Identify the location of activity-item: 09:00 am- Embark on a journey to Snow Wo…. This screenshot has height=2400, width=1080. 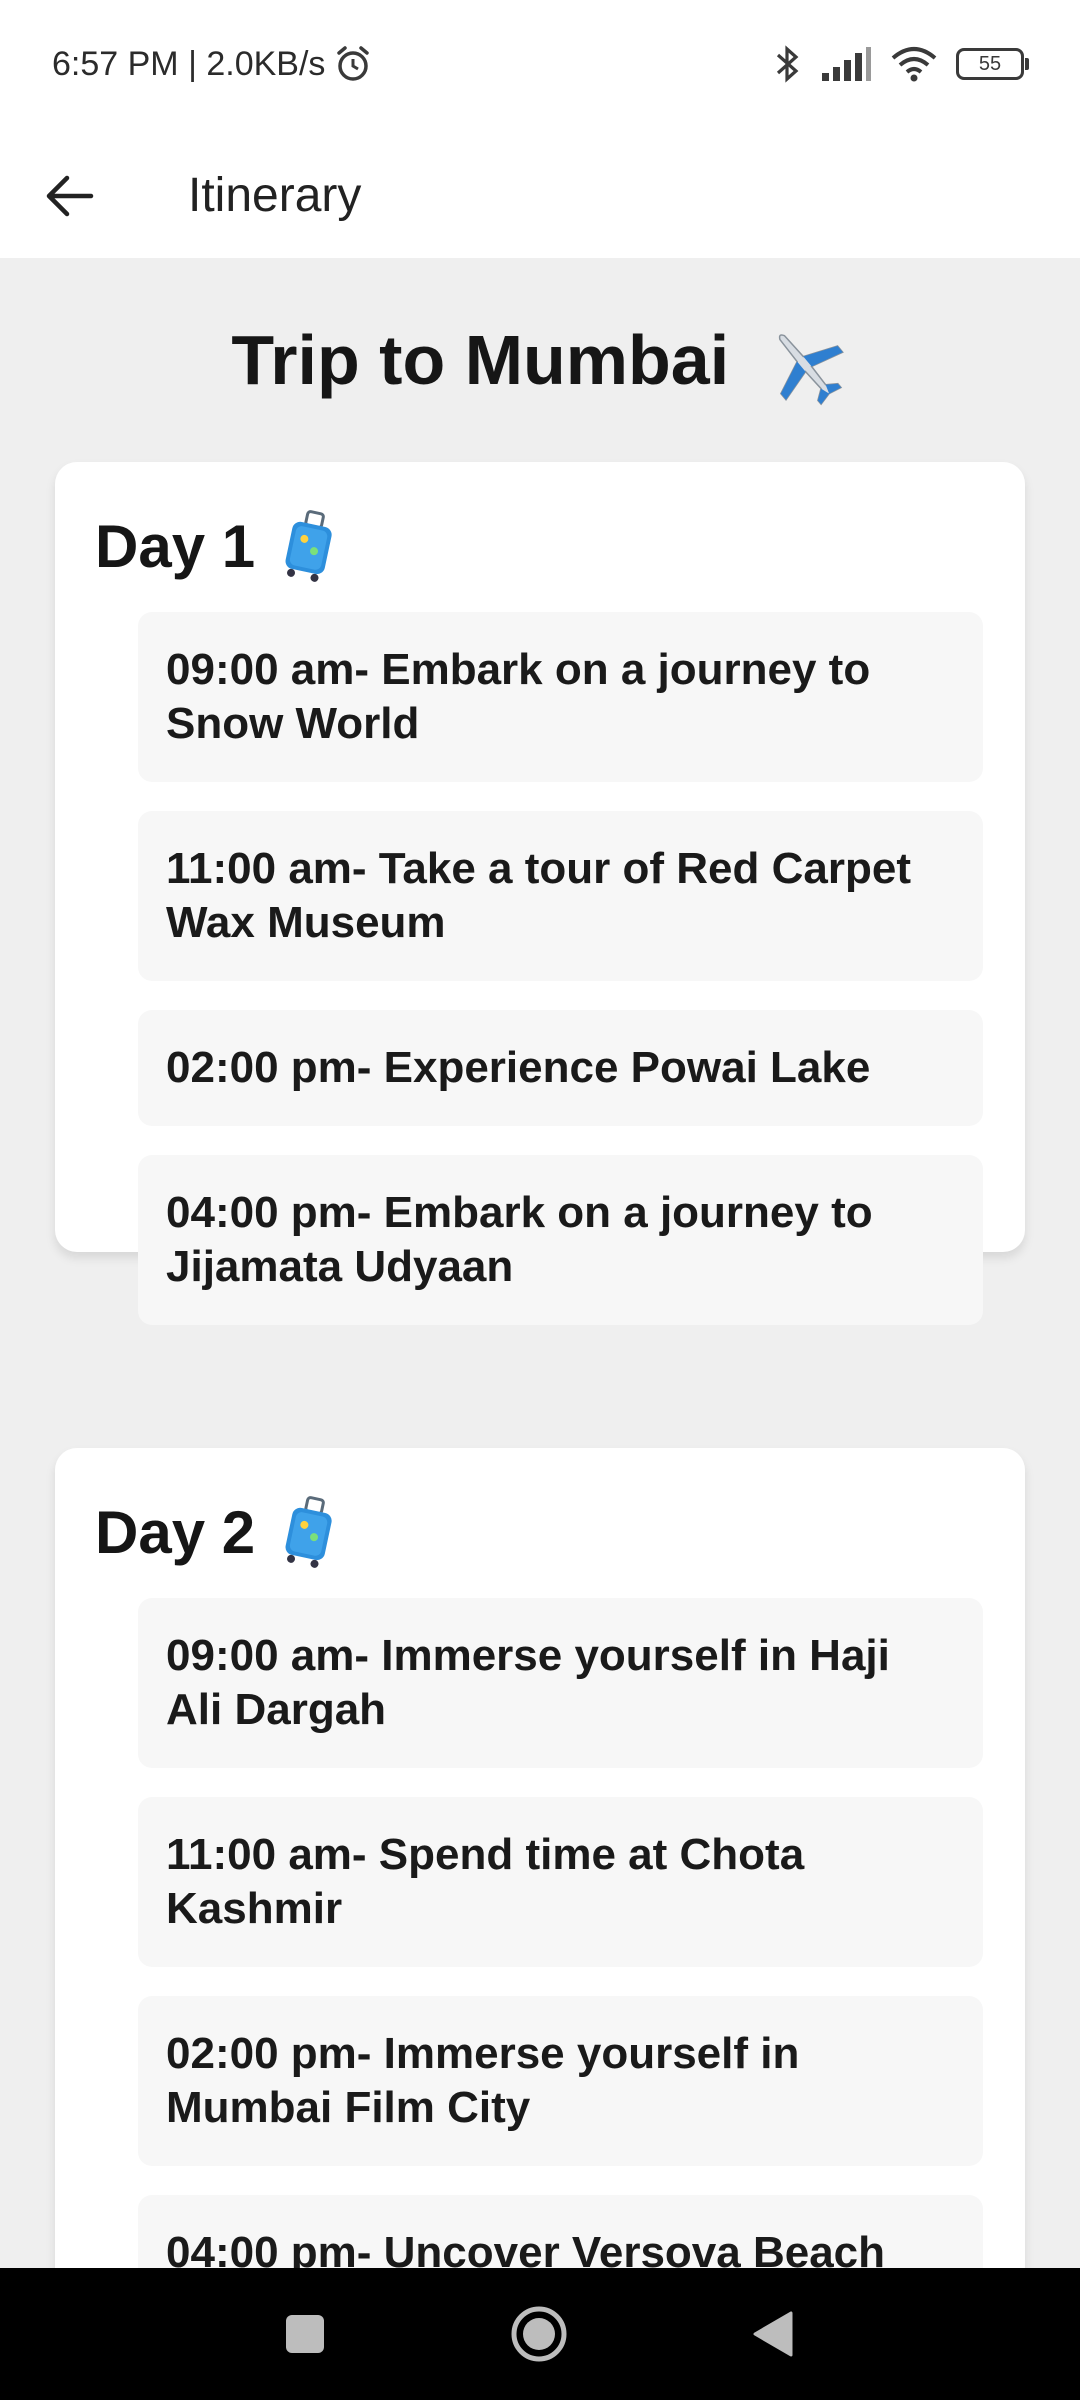
(560, 697).